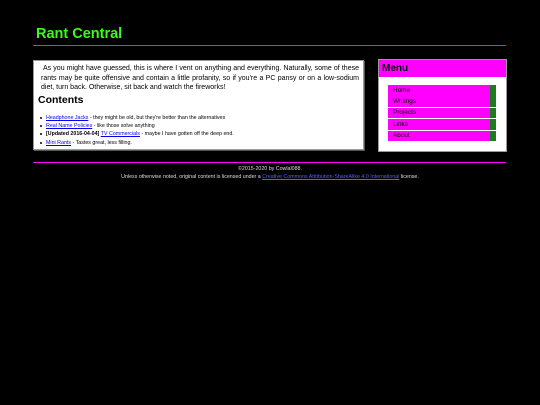 This screenshot has height=405, width=540. What do you see at coordinates (402, 90) in the screenshot?
I see `sidebar-item-label: Home` at bounding box center [402, 90].